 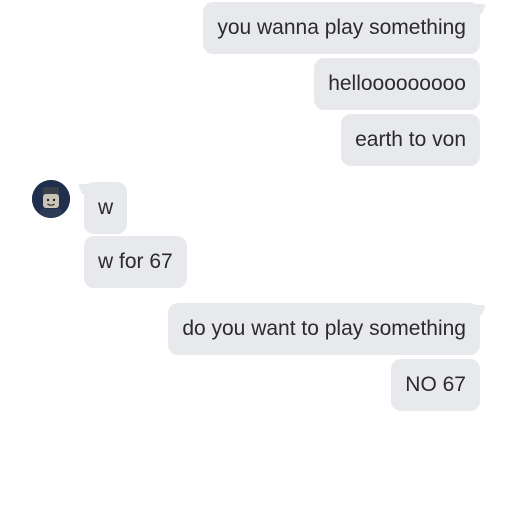 I want to click on message-bubble-outgoing: do you want to play something, so click(x=324, y=329).